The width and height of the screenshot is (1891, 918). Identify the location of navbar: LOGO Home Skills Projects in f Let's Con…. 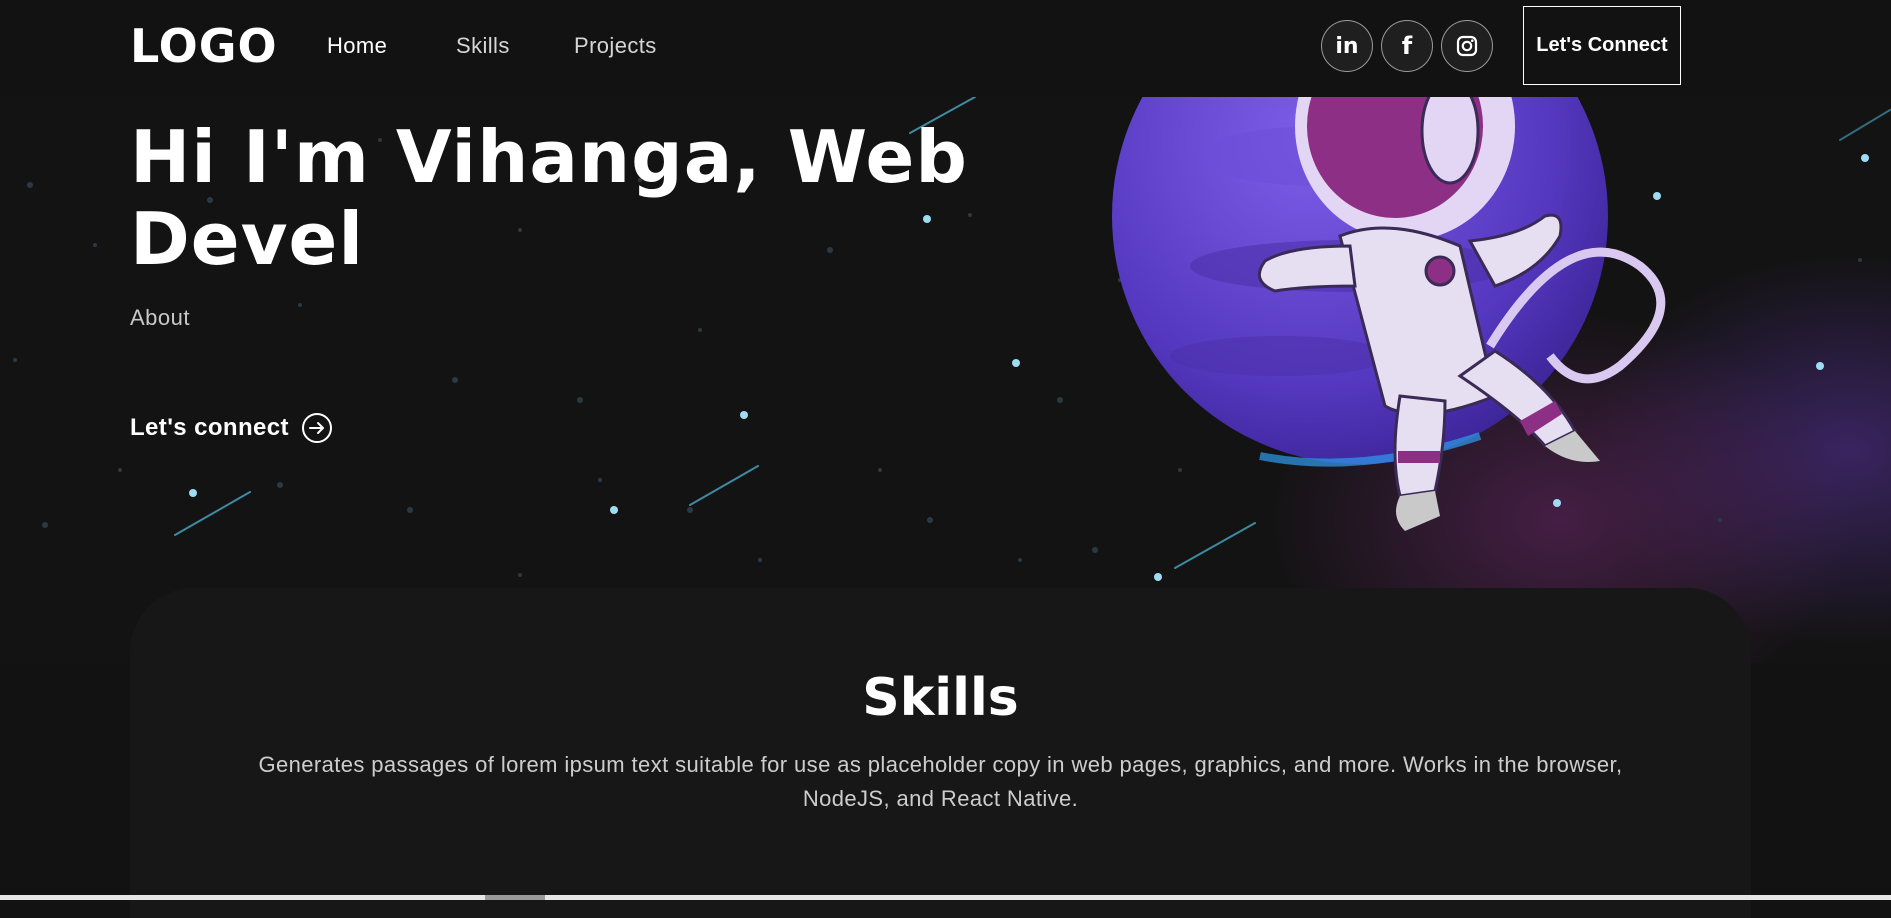
(945, 48).